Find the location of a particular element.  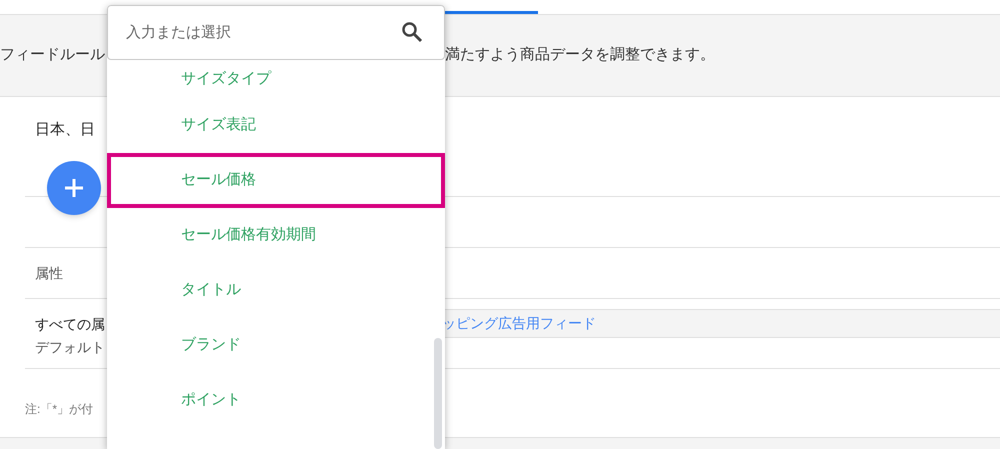

column-header: 属性 is located at coordinates (49, 273).